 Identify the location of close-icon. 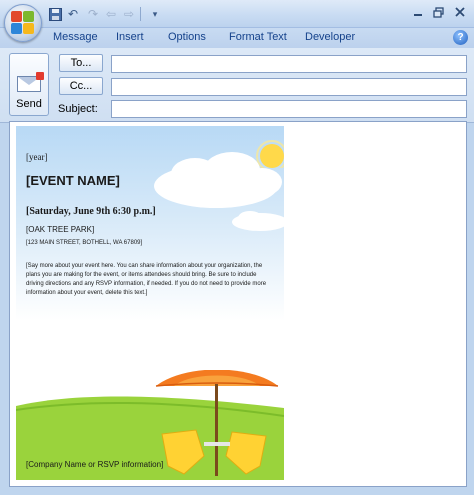
(460, 12).